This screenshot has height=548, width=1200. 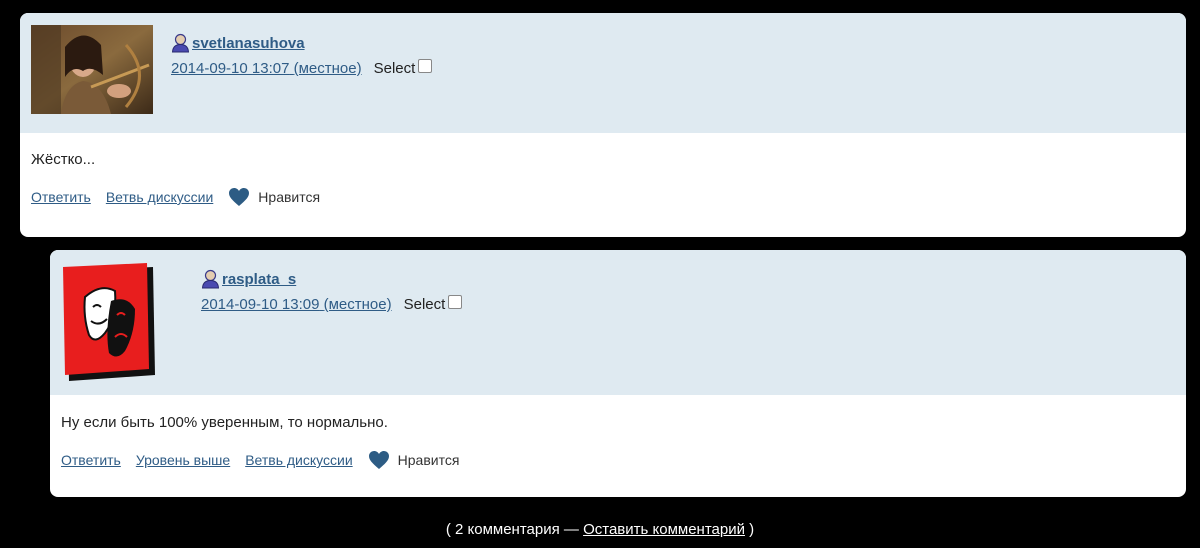 What do you see at coordinates (331, 279) in the screenshot?
I see `user-line: rasplata_s` at bounding box center [331, 279].